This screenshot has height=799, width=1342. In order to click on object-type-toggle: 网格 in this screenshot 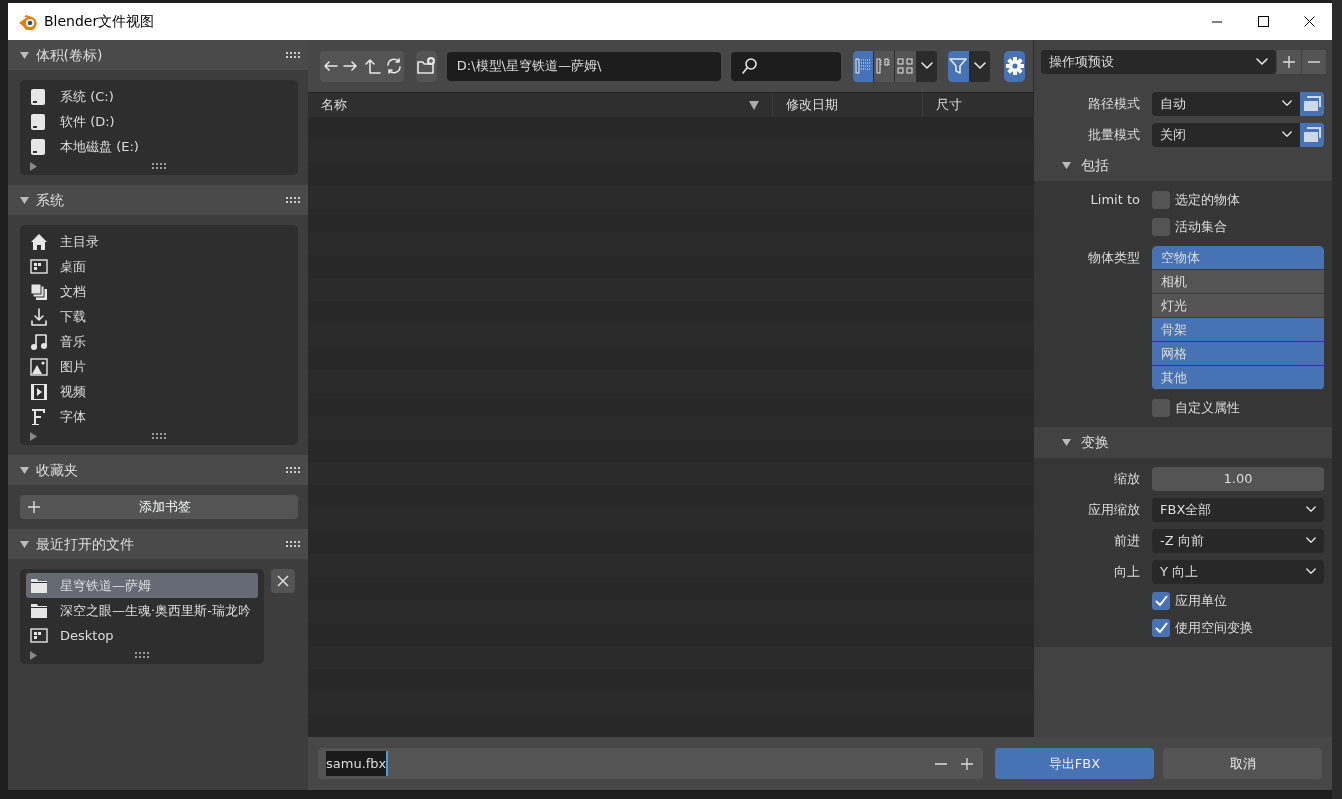, I will do `click(1238, 354)`.